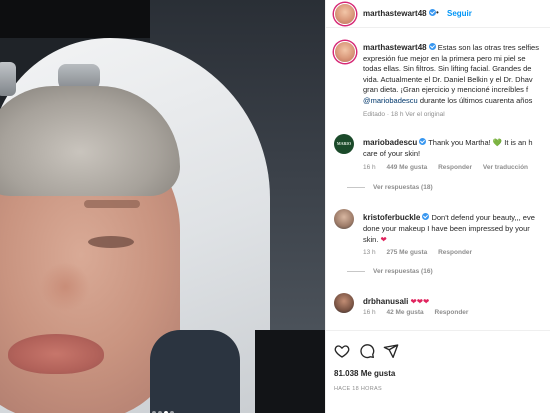 Image resolution: width=550 pixels, height=413 pixels. I want to click on comment-meta: 16 h 42 Me gusta Responder, so click(420, 312).